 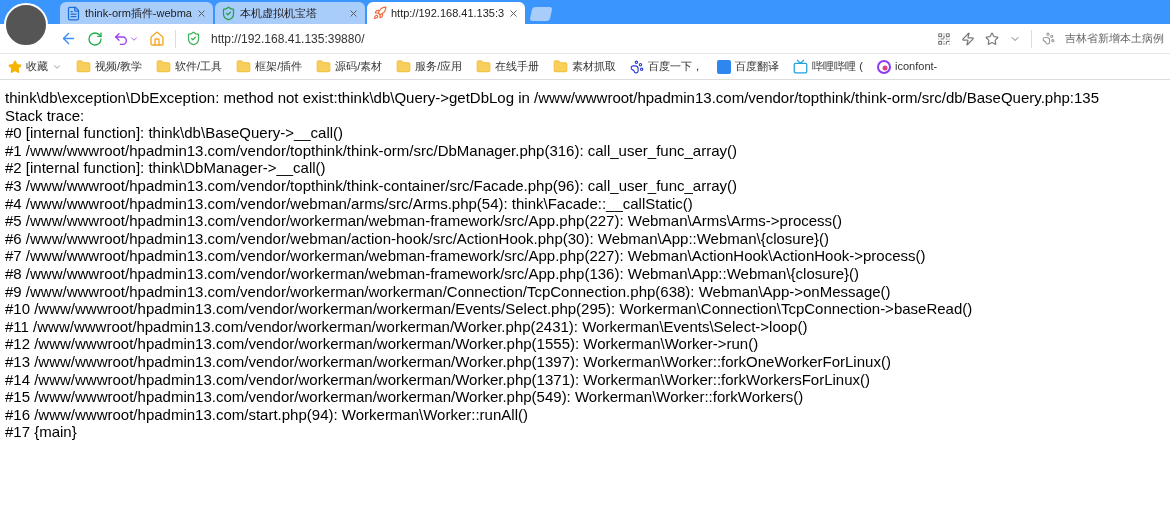 What do you see at coordinates (166, 168) in the screenshot?
I see `error-text-line: #2 [internal function]: think\DbManager->__call()` at bounding box center [166, 168].